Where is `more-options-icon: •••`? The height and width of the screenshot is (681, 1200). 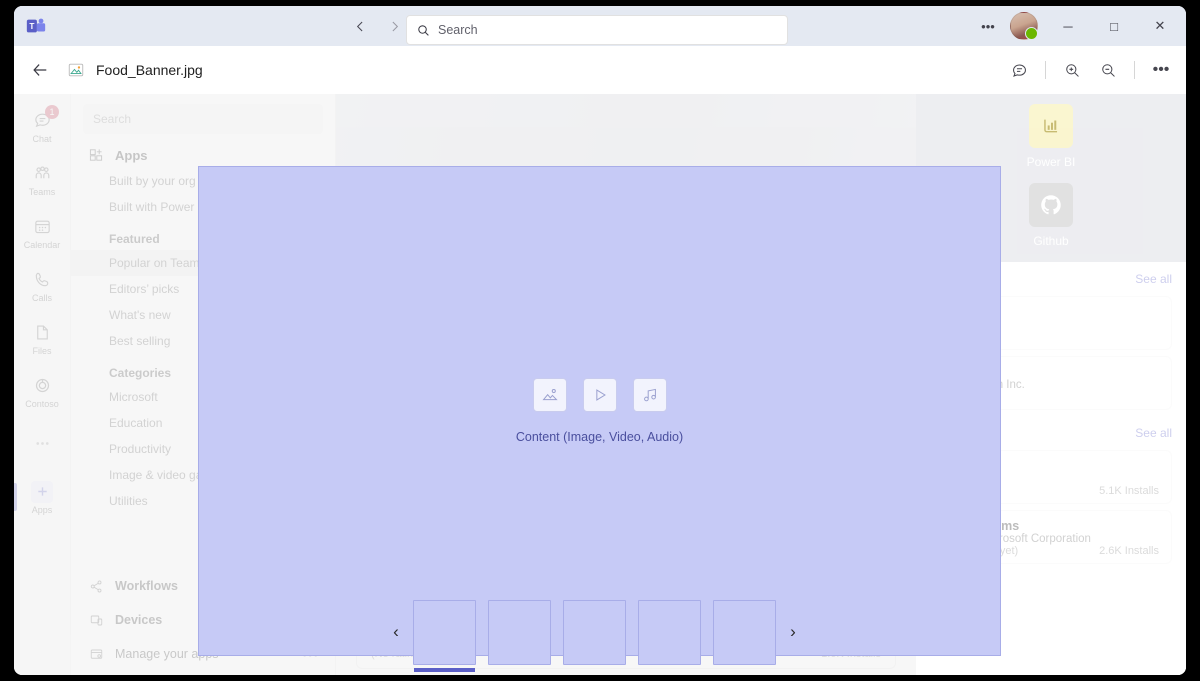 more-options-icon: ••• is located at coordinates (1161, 70).